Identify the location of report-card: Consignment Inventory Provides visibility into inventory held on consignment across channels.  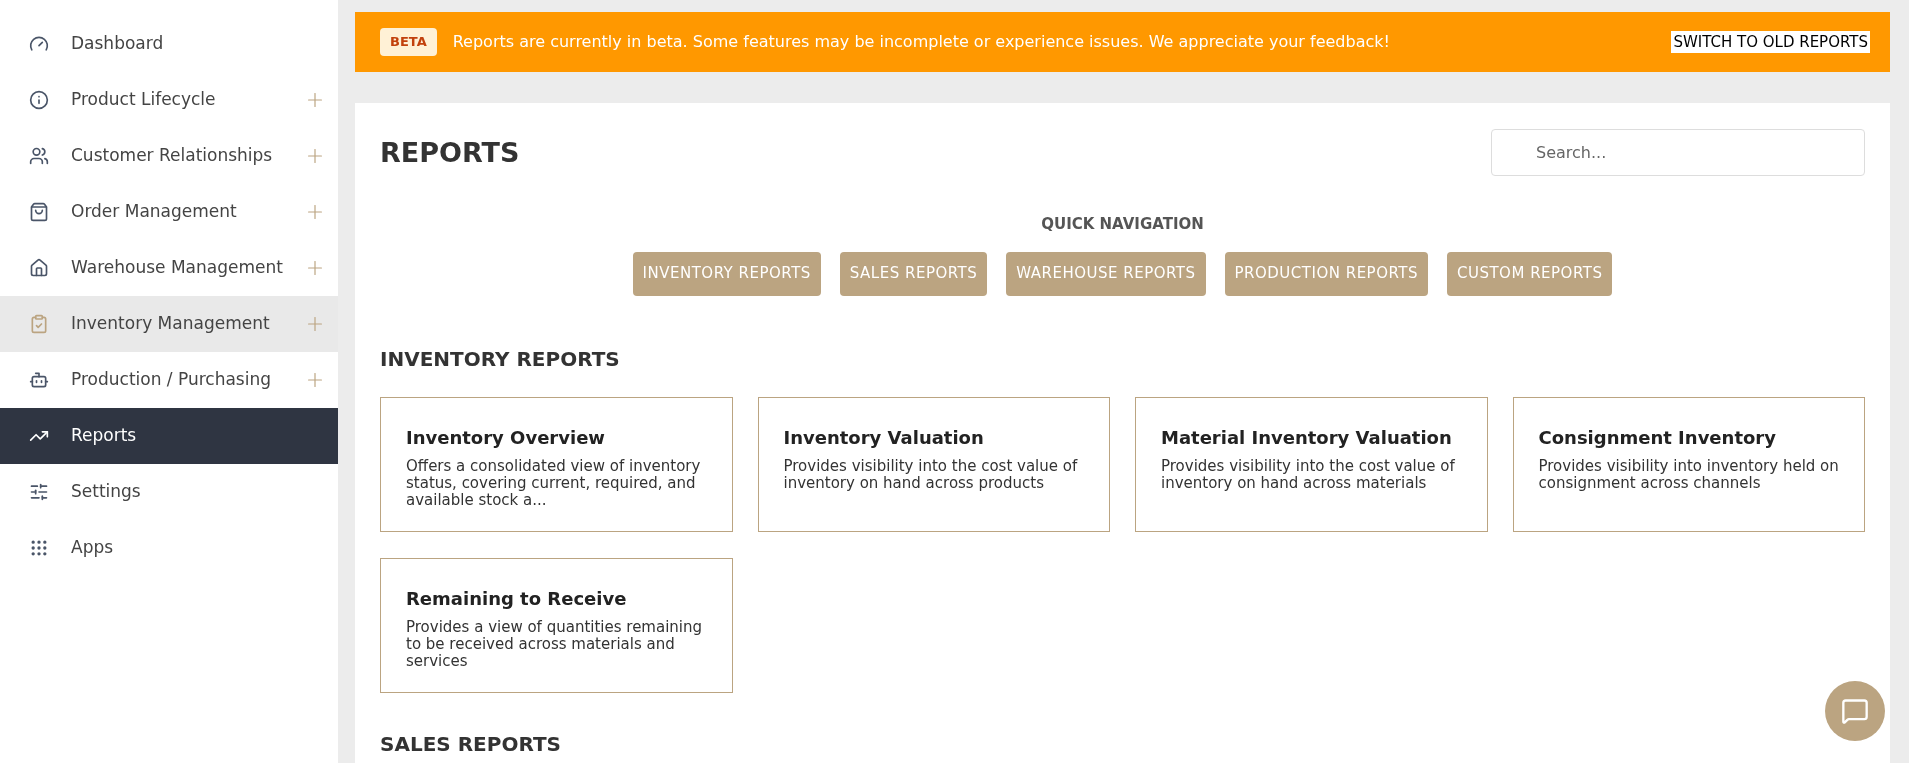
(1688, 464).